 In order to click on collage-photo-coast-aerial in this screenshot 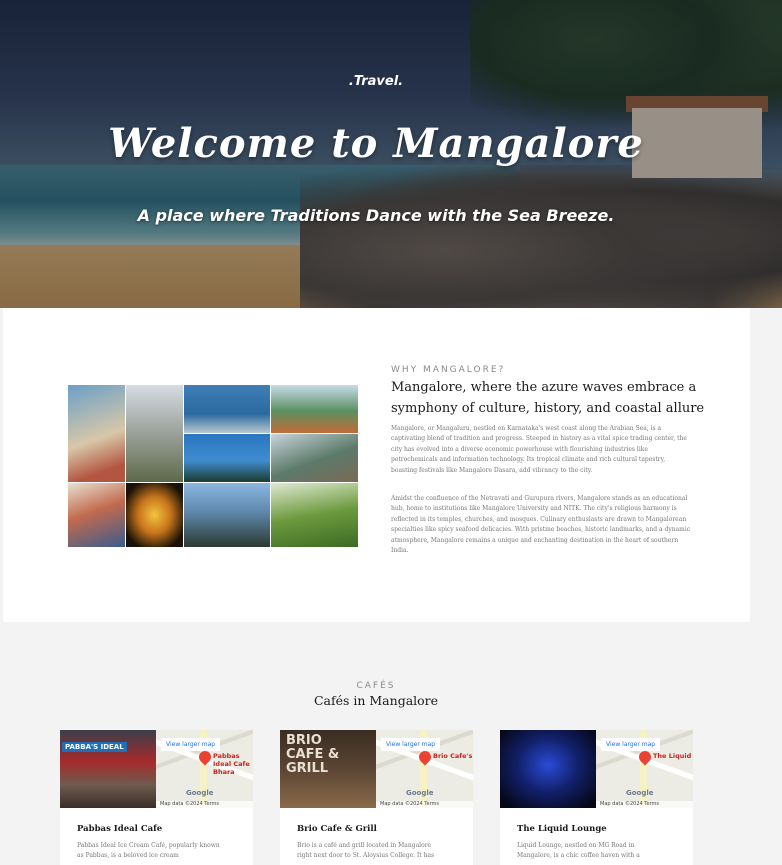, I will do `click(314, 458)`.